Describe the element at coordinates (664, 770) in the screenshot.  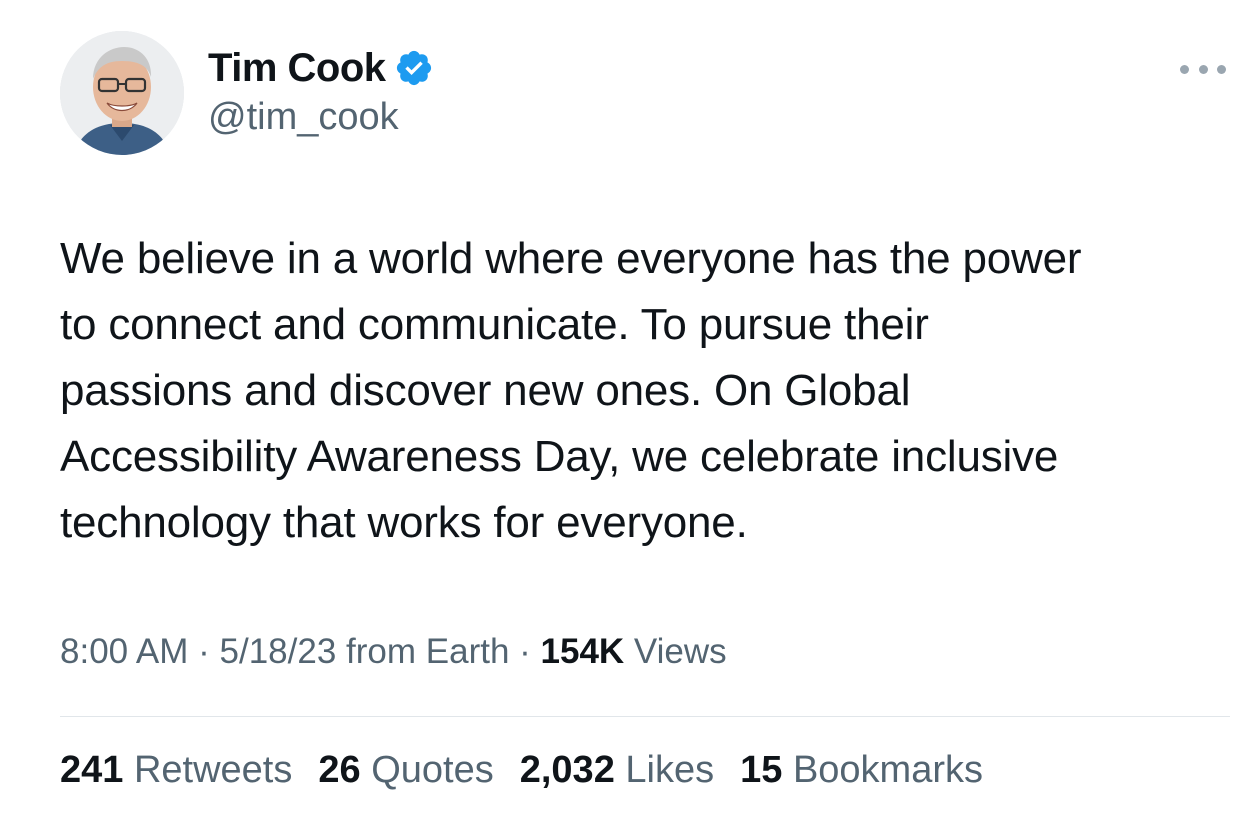
I see `likes-label: Likes` at that location.